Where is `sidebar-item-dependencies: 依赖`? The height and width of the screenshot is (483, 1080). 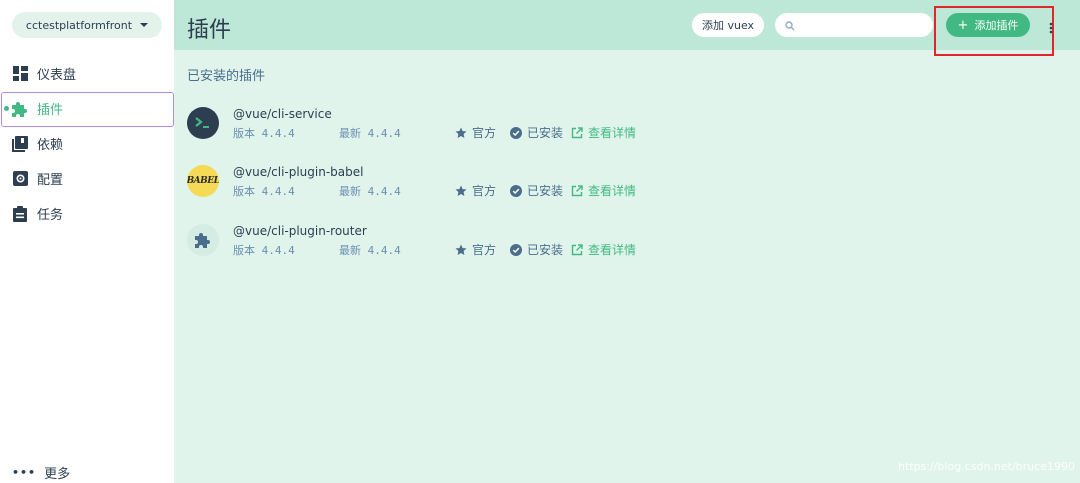 sidebar-item-dependencies: 依赖 is located at coordinates (87, 143).